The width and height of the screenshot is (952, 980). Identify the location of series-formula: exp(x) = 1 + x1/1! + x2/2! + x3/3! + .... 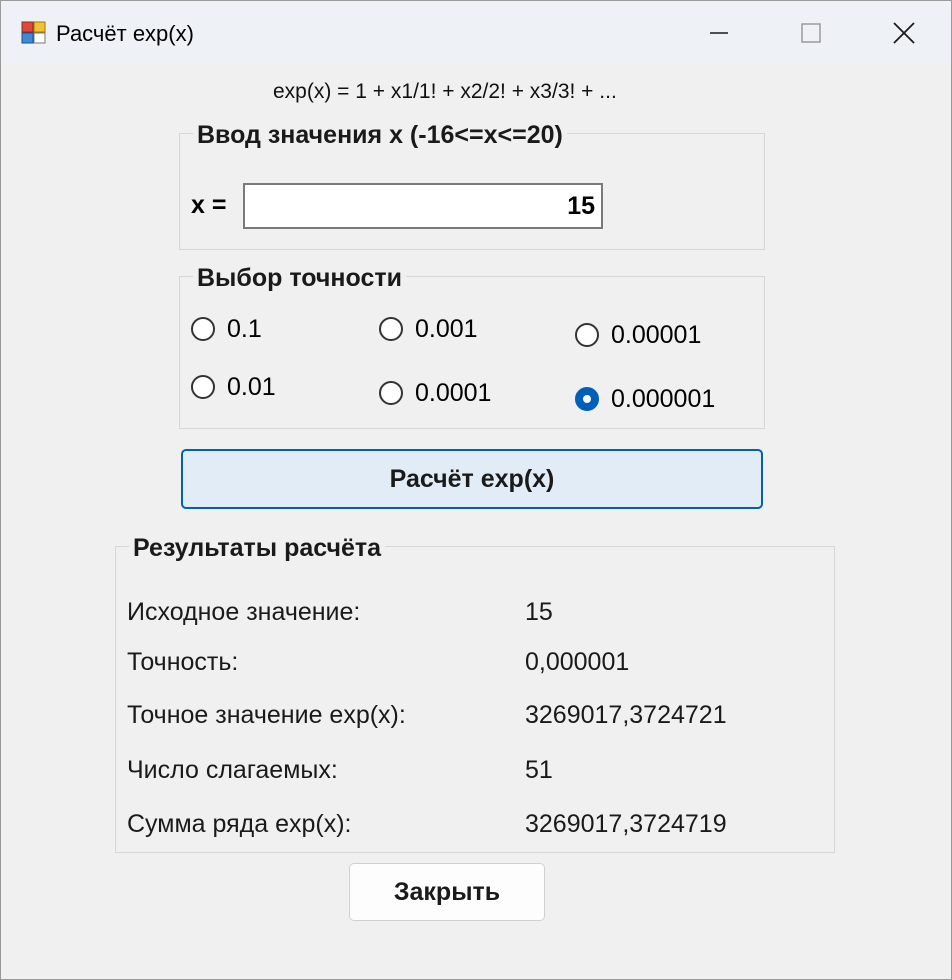
(445, 91).